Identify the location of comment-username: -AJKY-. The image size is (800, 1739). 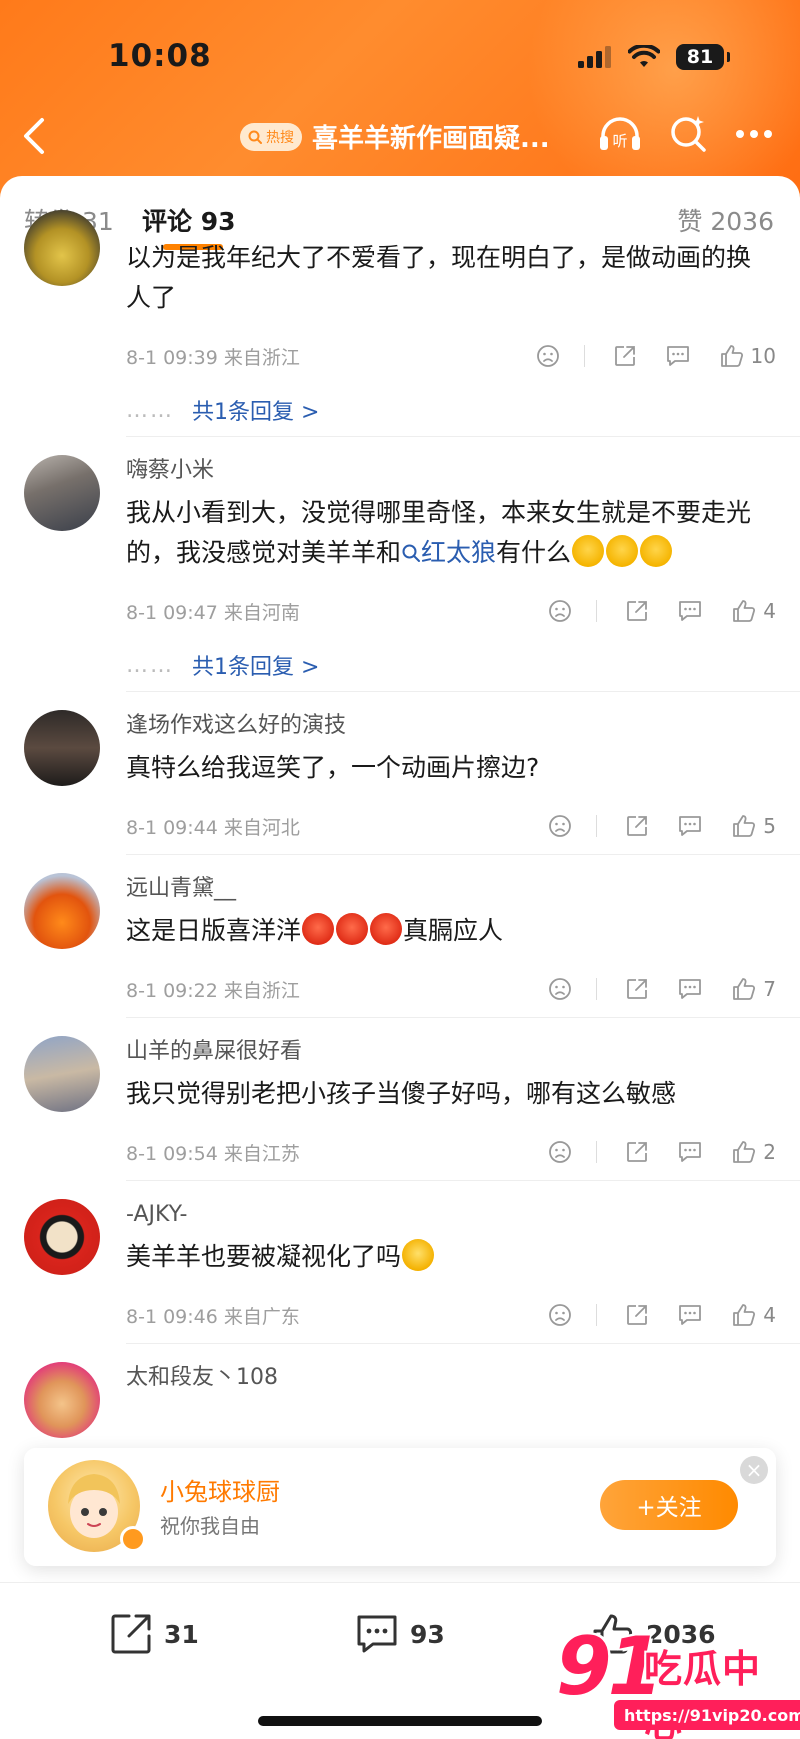
(463, 1206).